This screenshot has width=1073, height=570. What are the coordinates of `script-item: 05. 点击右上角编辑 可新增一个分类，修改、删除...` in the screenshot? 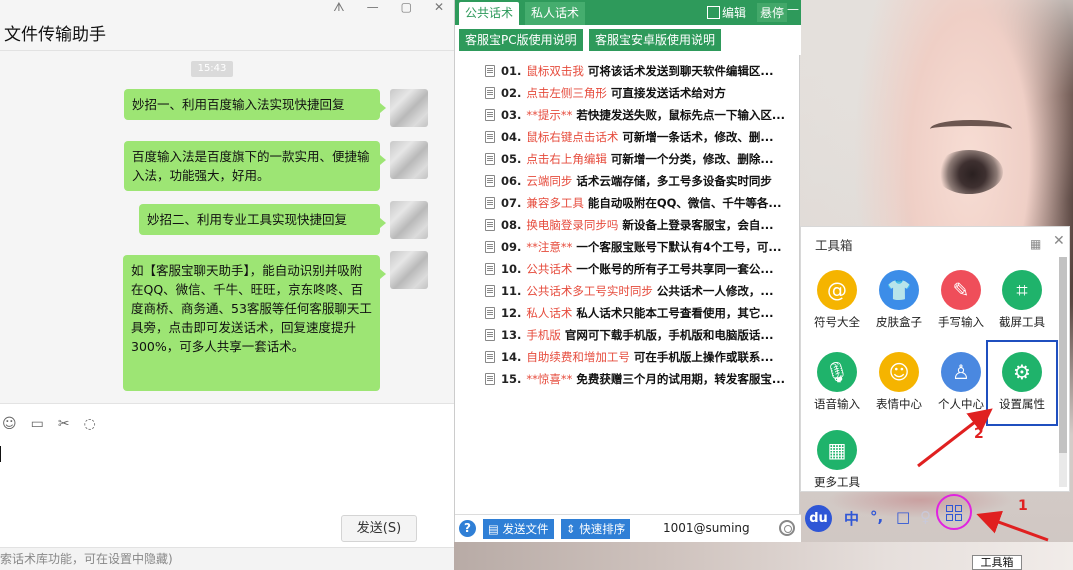 It's located at (643, 159).